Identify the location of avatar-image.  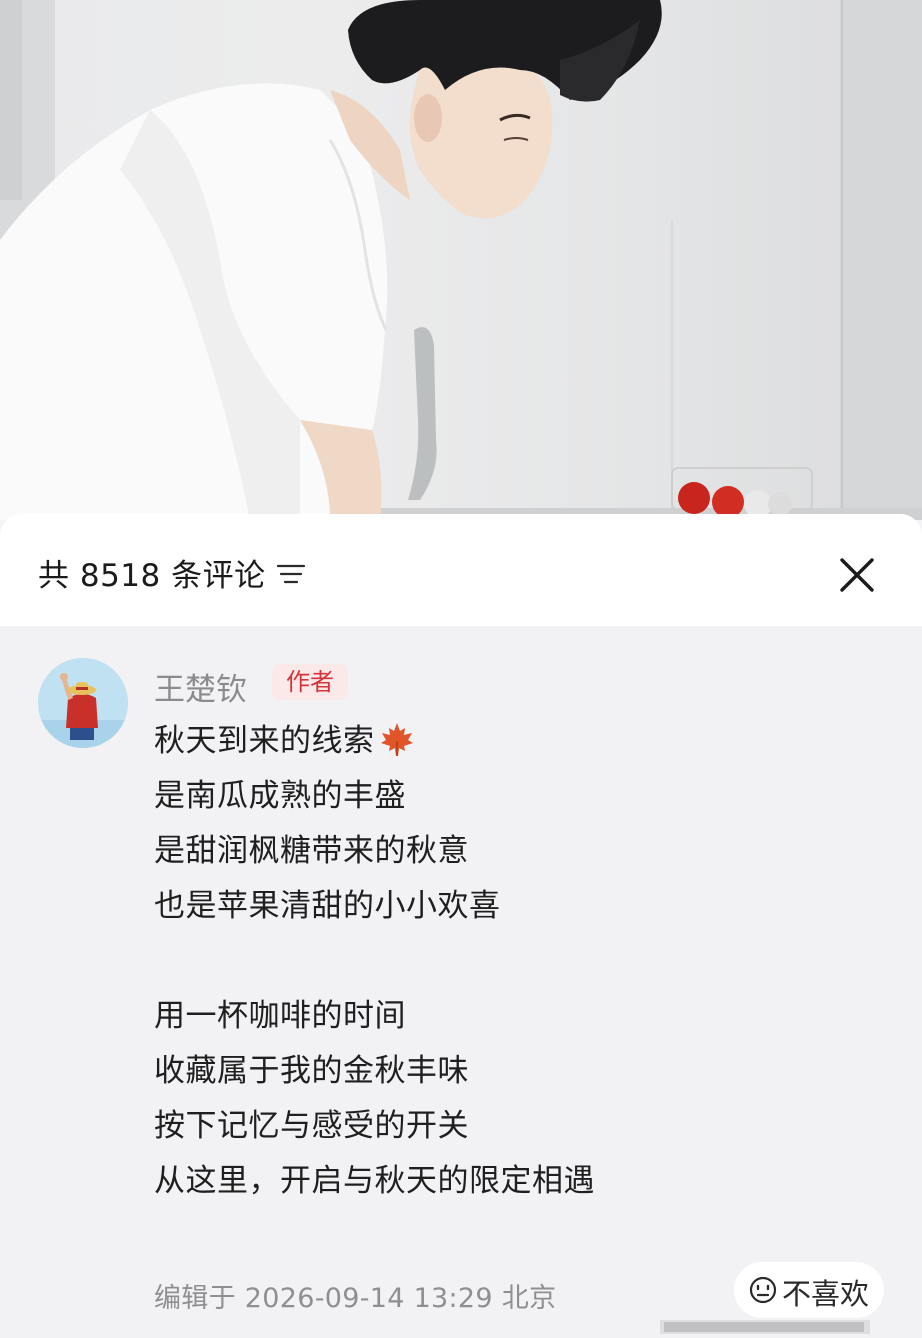
(83, 703).